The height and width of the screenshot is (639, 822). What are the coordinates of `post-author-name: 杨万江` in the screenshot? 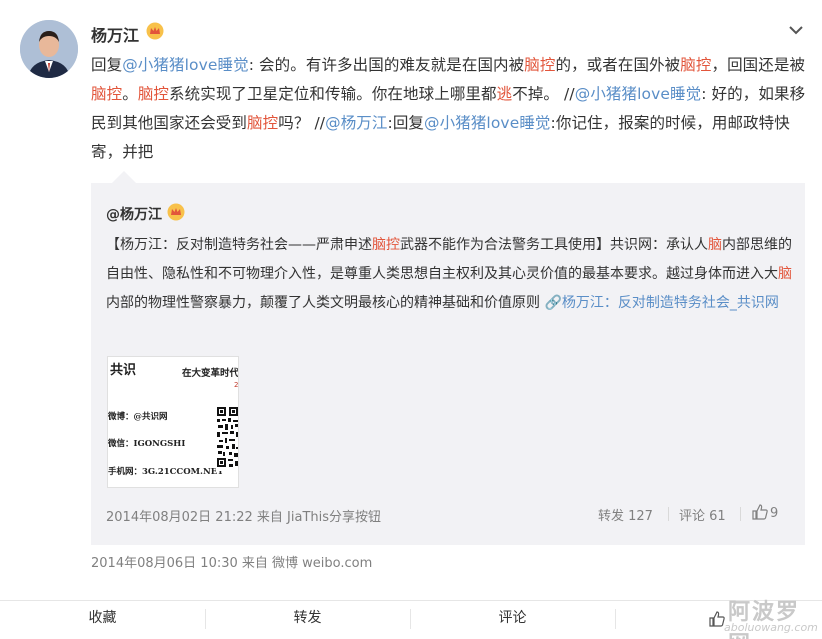 It's located at (115, 34).